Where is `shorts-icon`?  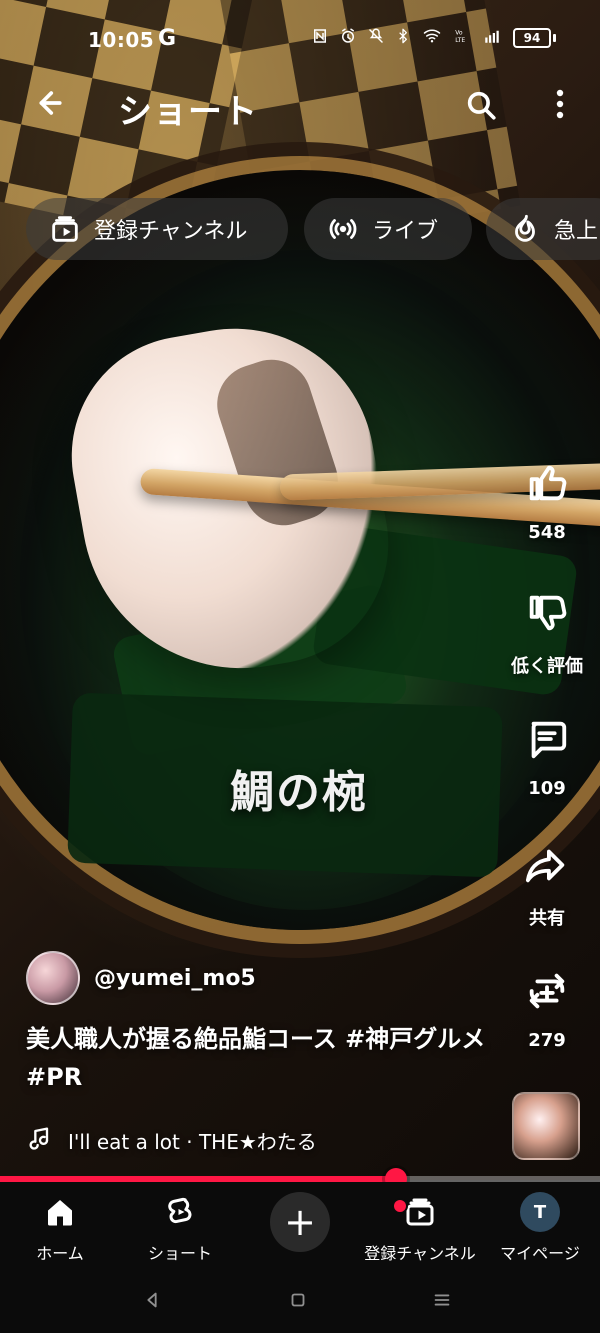 shorts-icon is located at coordinates (180, 1212).